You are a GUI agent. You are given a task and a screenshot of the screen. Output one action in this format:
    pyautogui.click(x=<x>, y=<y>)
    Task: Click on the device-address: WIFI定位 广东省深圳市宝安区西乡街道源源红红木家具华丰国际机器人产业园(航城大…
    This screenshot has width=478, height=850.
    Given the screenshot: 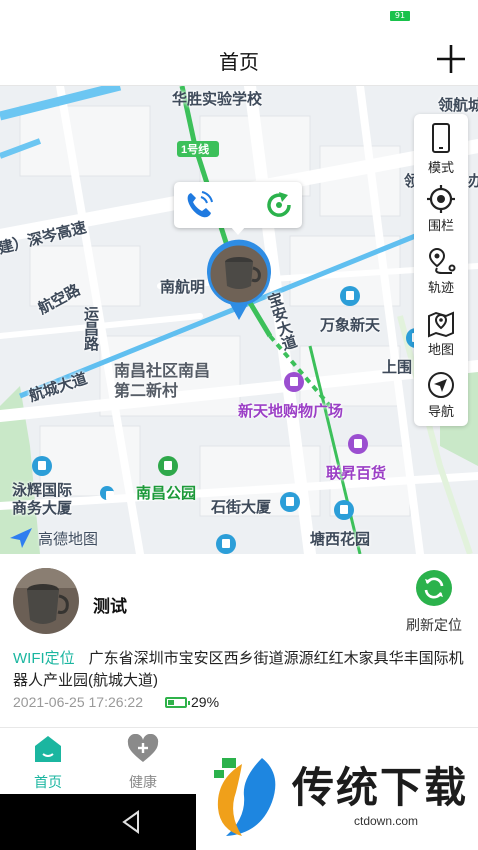 What is the action you would take?
    pyautogui.click(x=241, y=670)
    